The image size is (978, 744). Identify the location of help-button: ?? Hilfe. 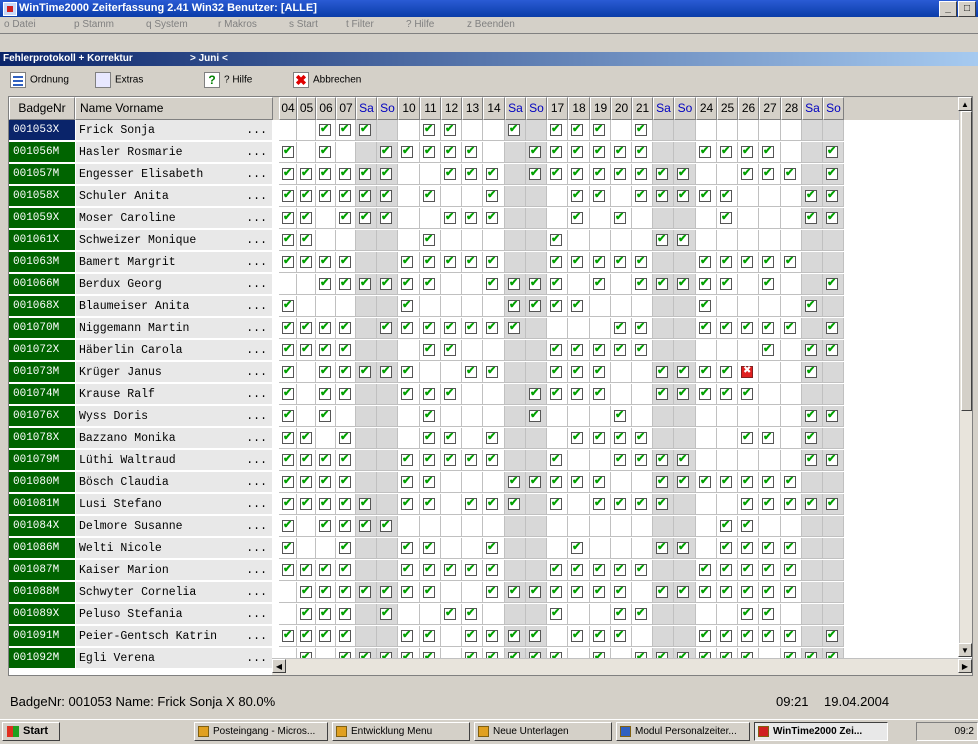
(228, 81).